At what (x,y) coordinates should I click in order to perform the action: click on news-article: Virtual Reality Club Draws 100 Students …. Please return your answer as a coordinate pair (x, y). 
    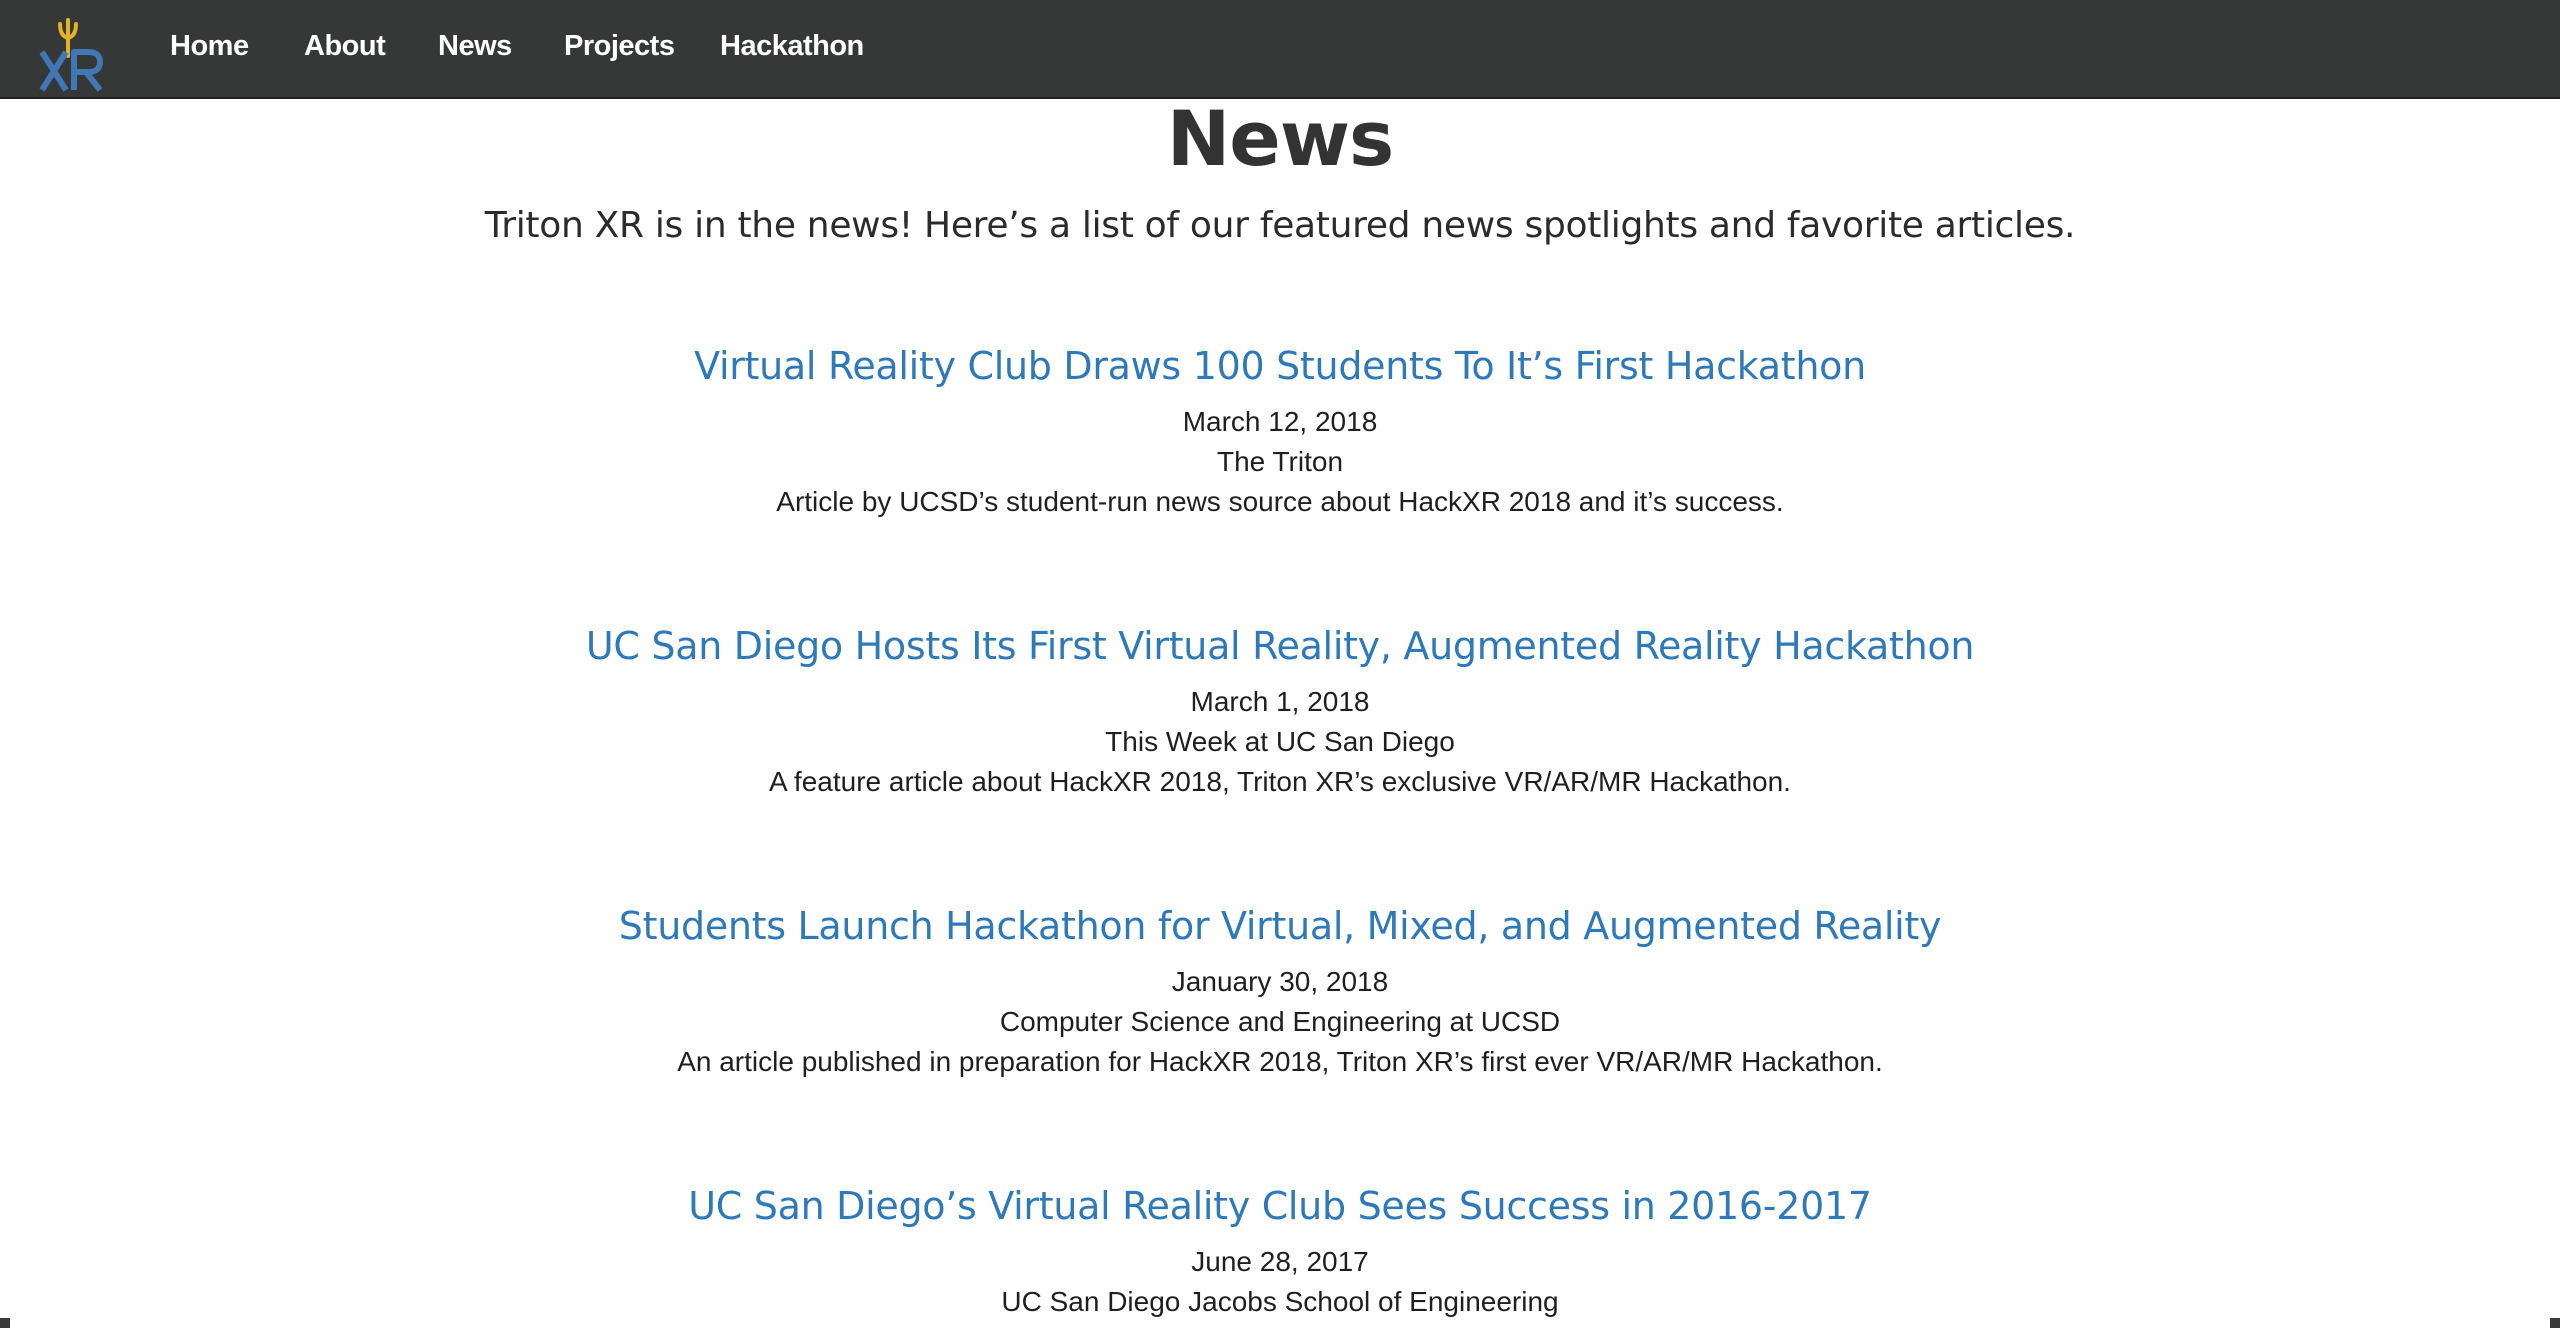
    Looking at the image, I should click on (1280, 433).